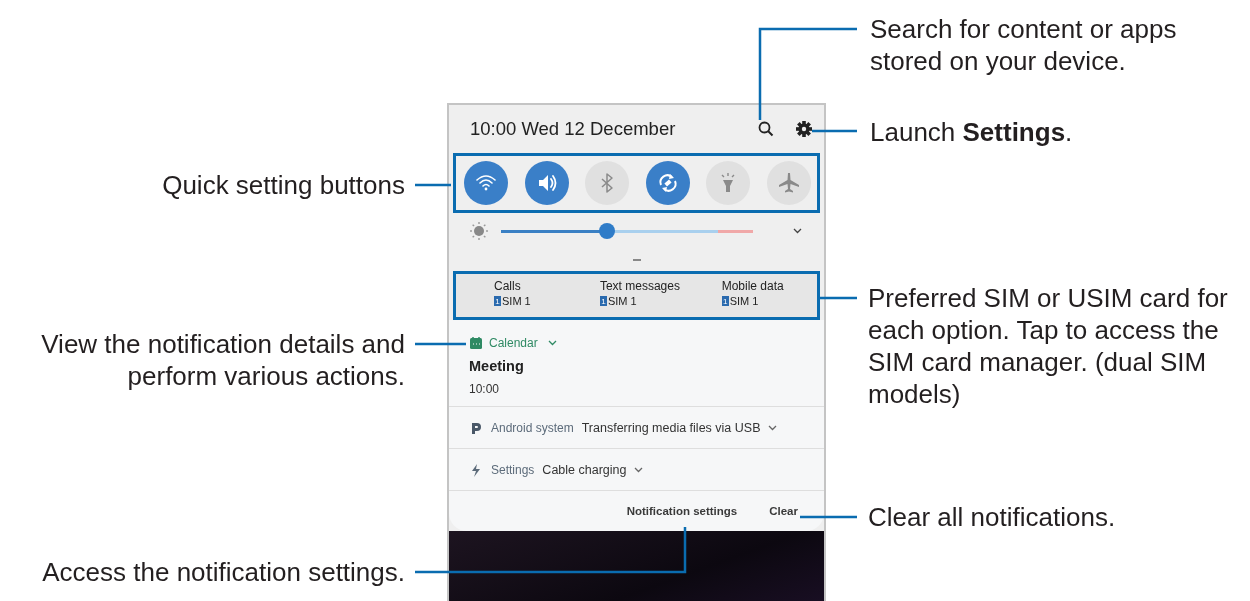 The image size is (1250, 601). What do you see at coordinates (476, 343) in the screenshot?
I see `calendar-icon` at bounding box center [476, 343].